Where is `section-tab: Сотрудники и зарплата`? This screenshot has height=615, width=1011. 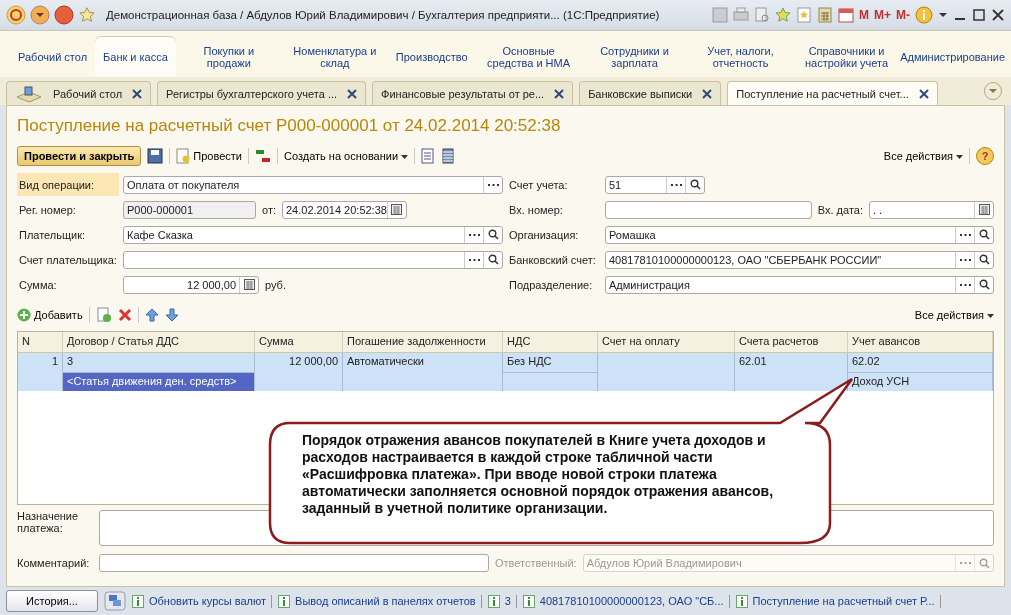
section-tab: Сотрудники и зарплата is located at coordinates (634, 57).